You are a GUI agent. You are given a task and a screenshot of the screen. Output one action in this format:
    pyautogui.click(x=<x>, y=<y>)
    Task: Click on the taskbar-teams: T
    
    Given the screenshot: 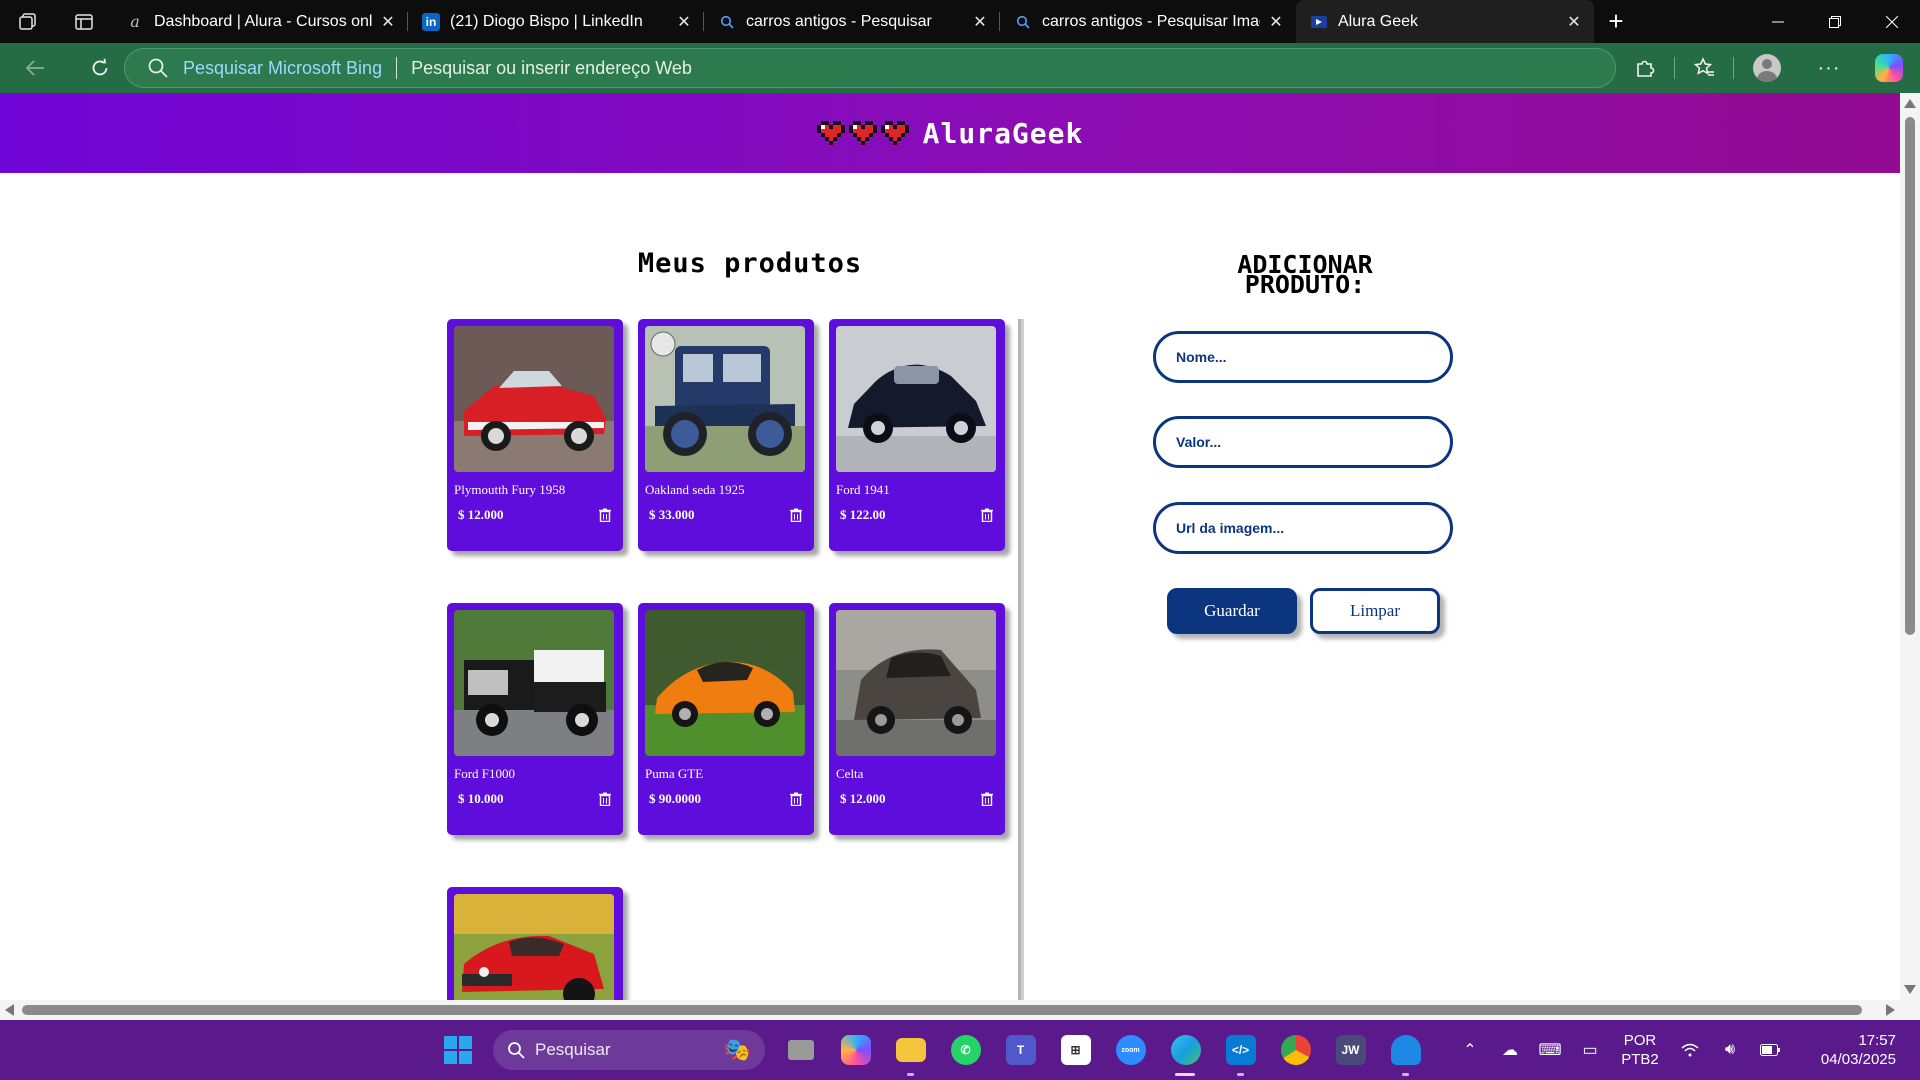 What is the action you would take?
    pyautogui.click(x=1020, y=1050)
    